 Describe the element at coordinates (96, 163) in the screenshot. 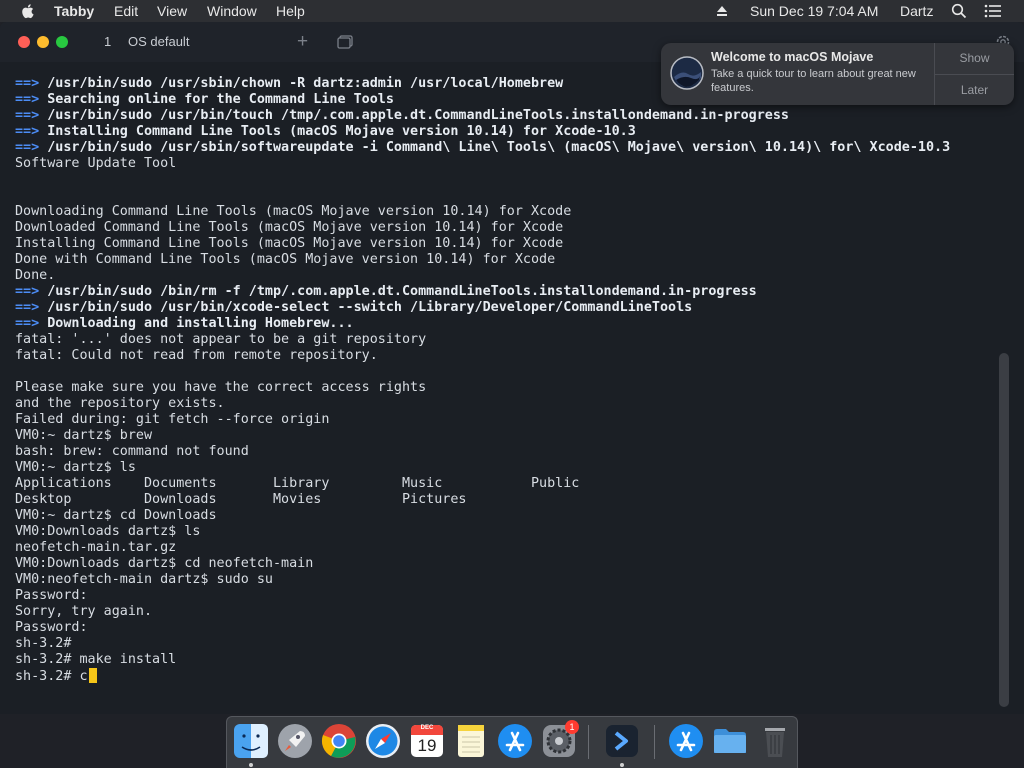

I see `terminal-line-text: Software Update Tool` at that location.